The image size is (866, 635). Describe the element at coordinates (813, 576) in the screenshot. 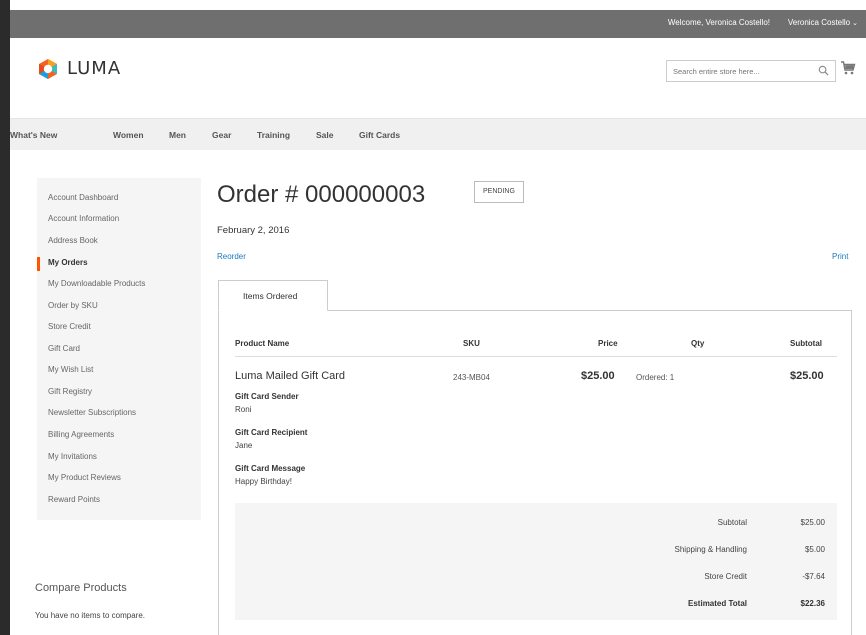

I see `totals-value-store-credit: -$7.64` at that location.